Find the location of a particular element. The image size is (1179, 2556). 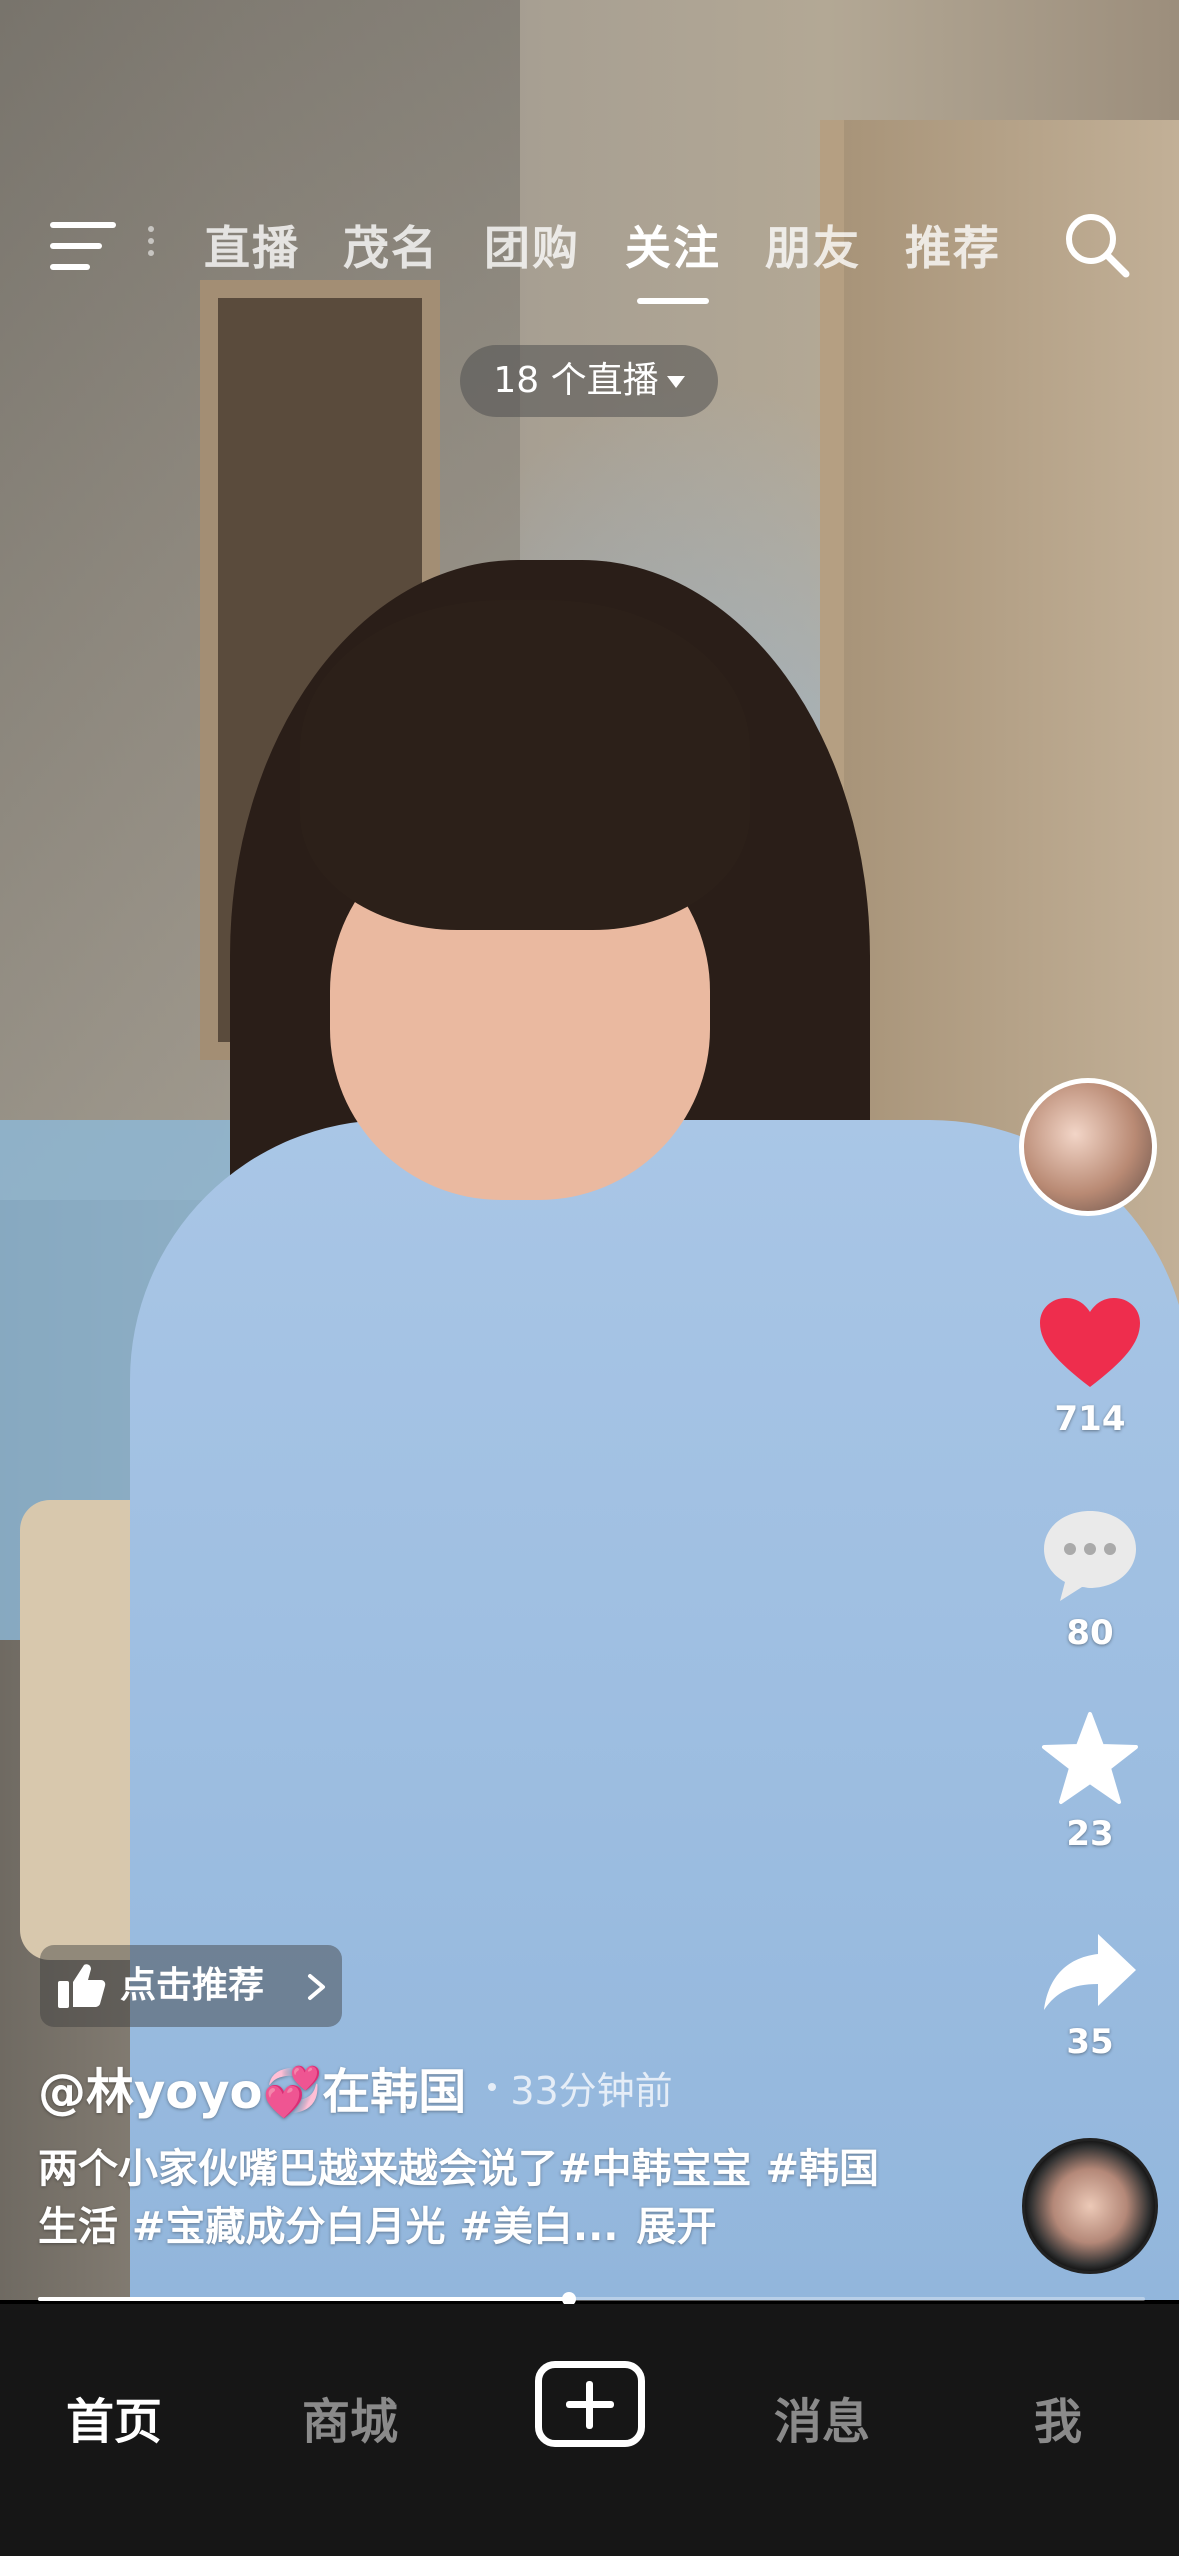

video-subject-bangs is located at coordinates (525, 765).